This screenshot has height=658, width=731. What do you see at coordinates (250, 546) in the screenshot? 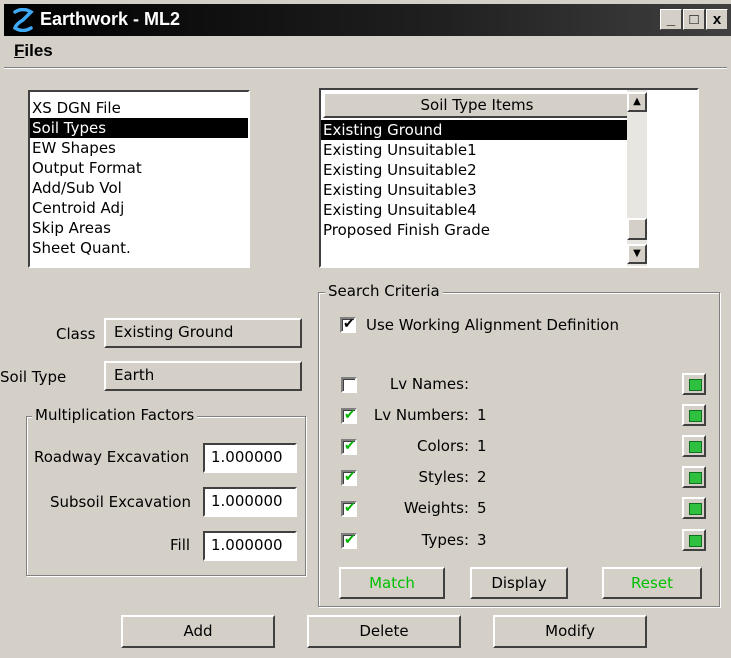
I see `fill-input: 1.000000` at bounding box center [250, 546].